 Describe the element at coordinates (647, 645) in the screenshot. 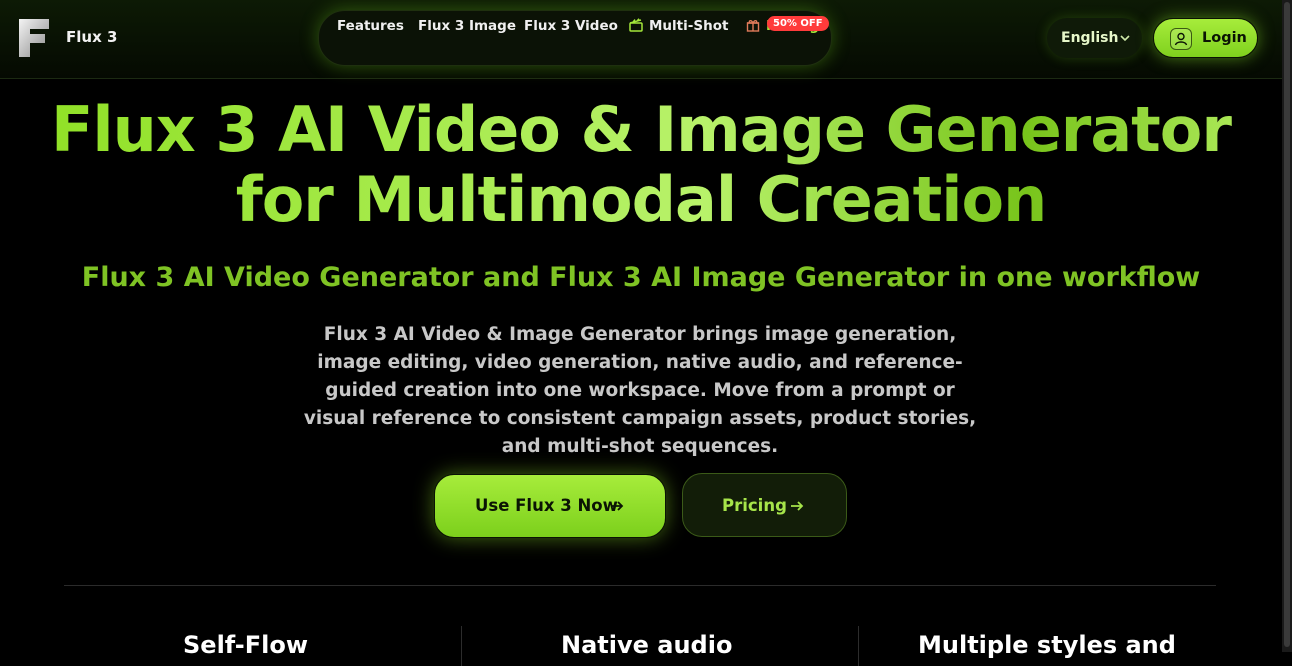

I see `feature-heading-native-audio: Native audio` at that location.